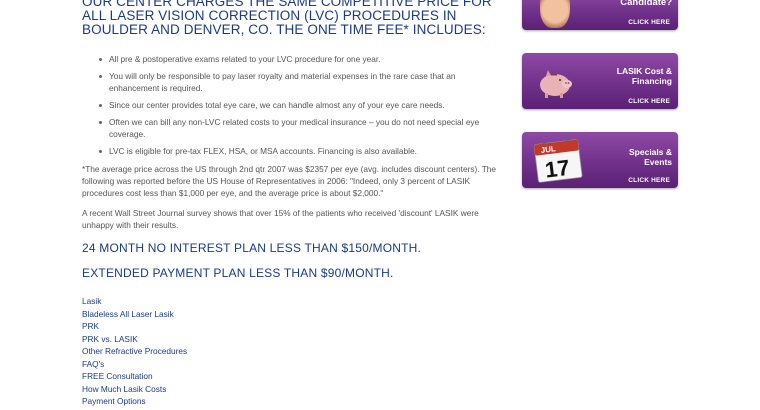 This screenshot has width=760, height=410. I want to click on link-free-consultation: FREE Consultation, so click(117, 376).